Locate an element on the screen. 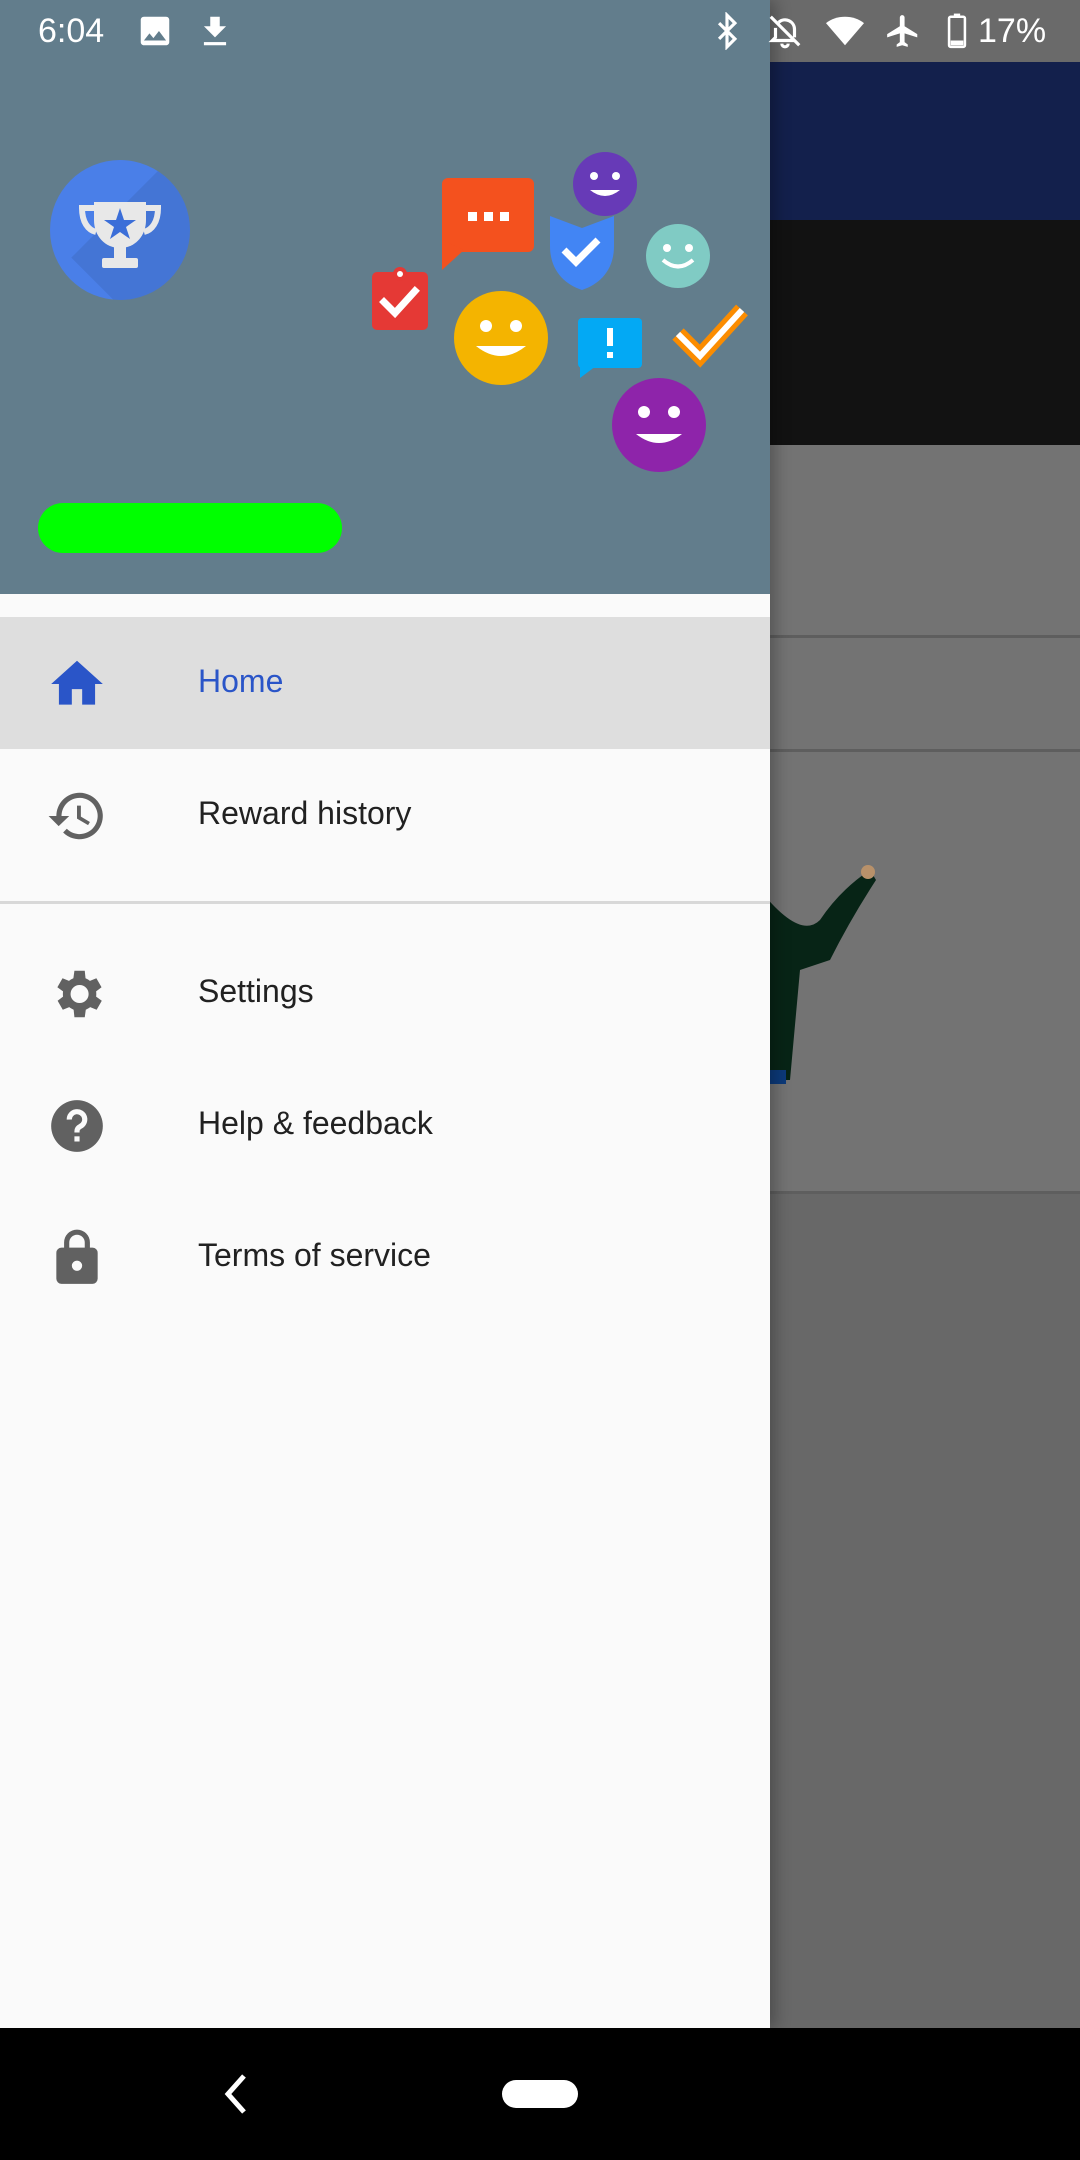 This screenshot has width=1080, height=2160. drawer-item-terms-of-service: Terms of service is located at coordinates (385, 1257).